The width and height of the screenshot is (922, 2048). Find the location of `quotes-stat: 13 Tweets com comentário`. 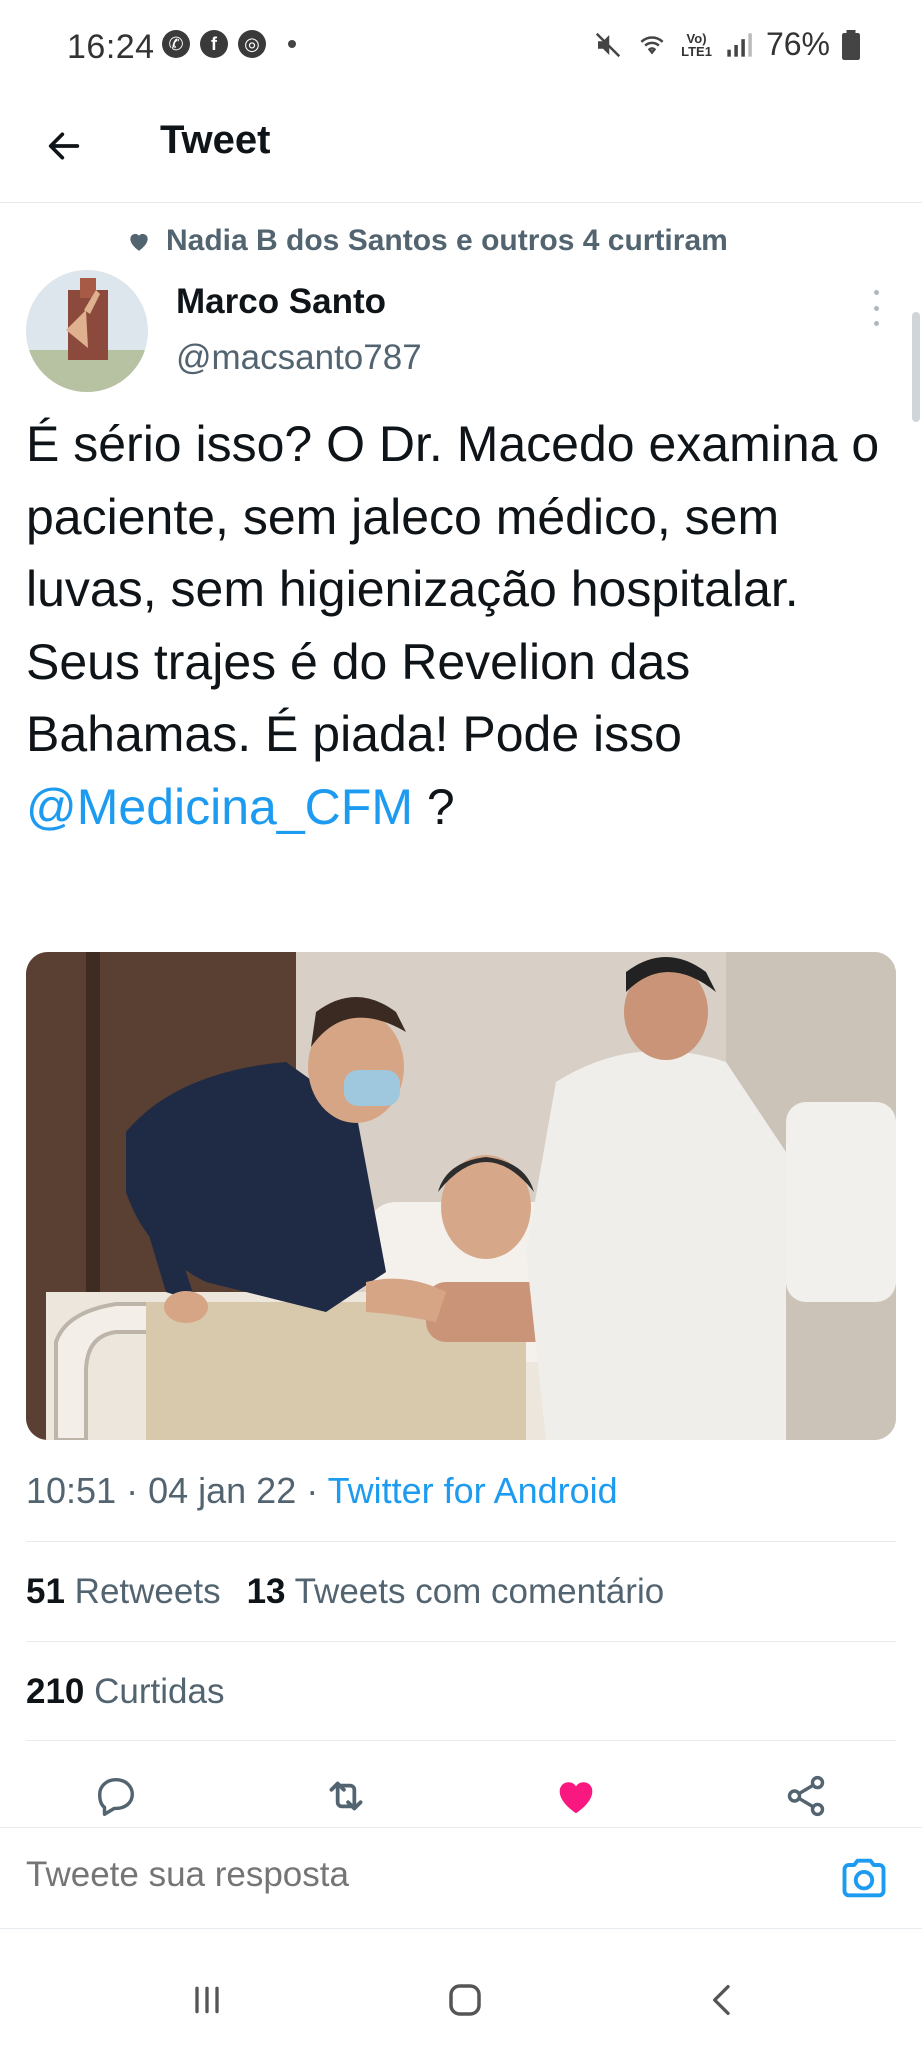

quotes-stat: 13 Tweets com comentário is located at coordinates (456, 1592).